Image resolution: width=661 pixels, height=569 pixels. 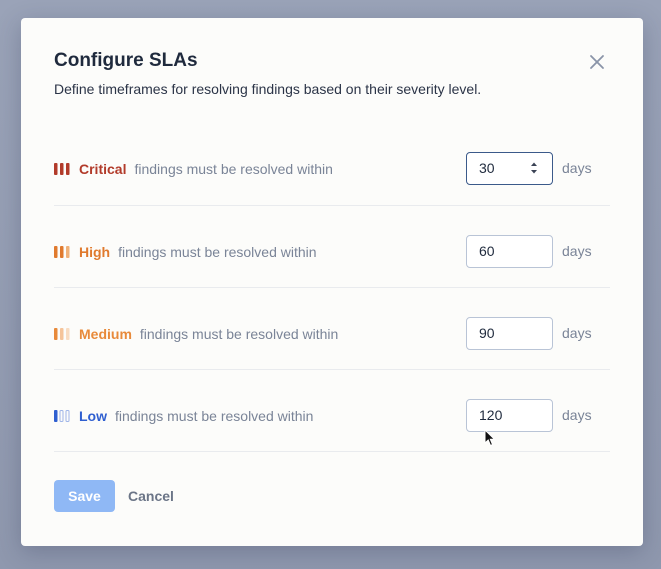 I want to click on high-days-input, so click(x=503, y=250).